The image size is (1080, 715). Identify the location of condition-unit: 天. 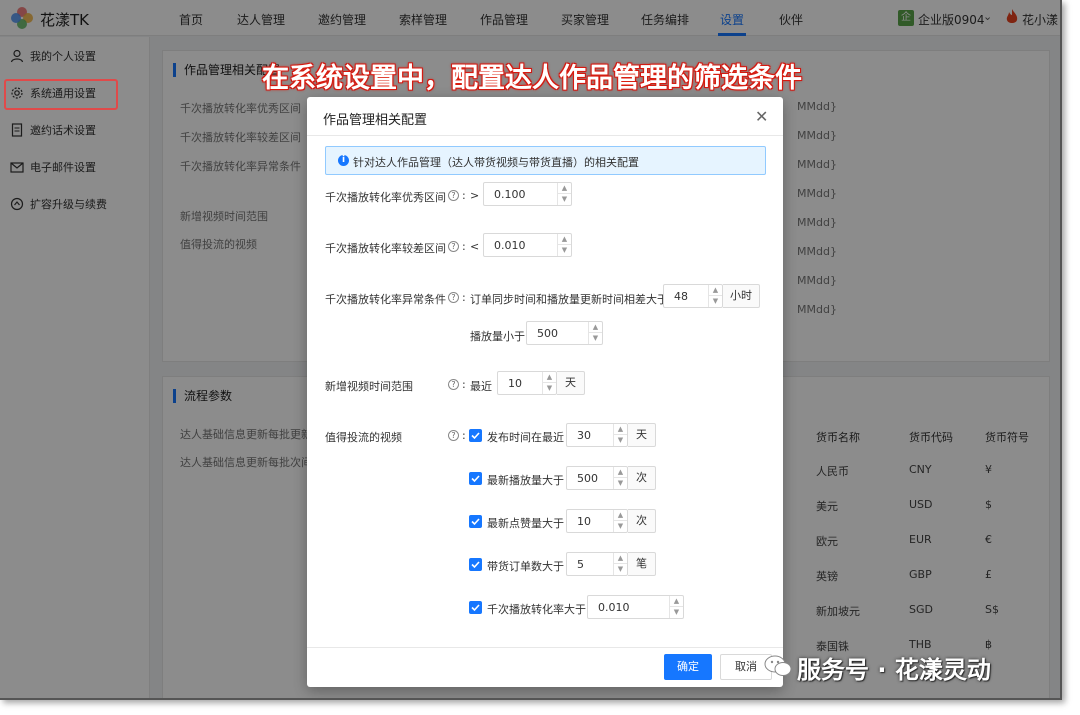
(642, 435).